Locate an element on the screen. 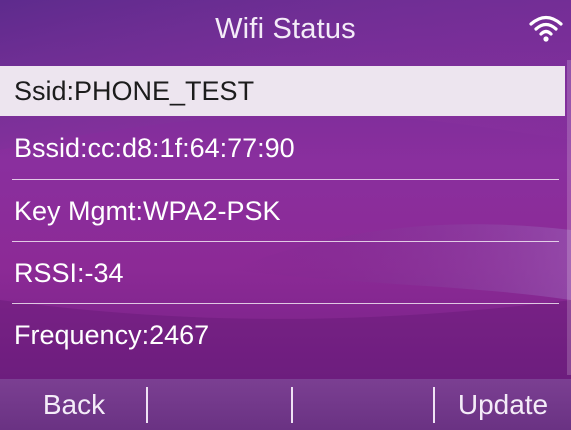  list-item-ssid: Ssid:PHONE_TEST is located at coordinates (282, 91).